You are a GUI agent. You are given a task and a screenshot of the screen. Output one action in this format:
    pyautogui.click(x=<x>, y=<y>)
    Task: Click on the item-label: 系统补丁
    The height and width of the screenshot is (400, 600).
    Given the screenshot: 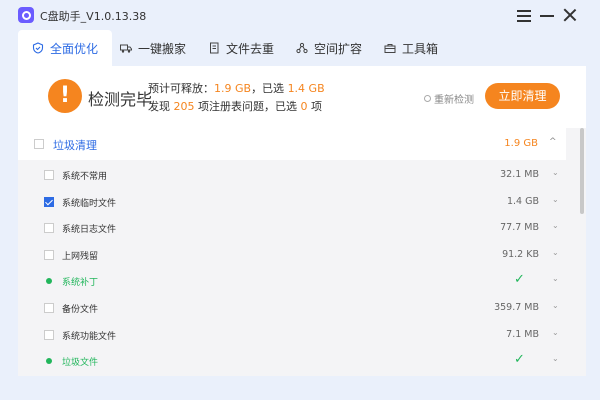 What is the action you would take?
    pyautogui.click(x=80, y=283)
    